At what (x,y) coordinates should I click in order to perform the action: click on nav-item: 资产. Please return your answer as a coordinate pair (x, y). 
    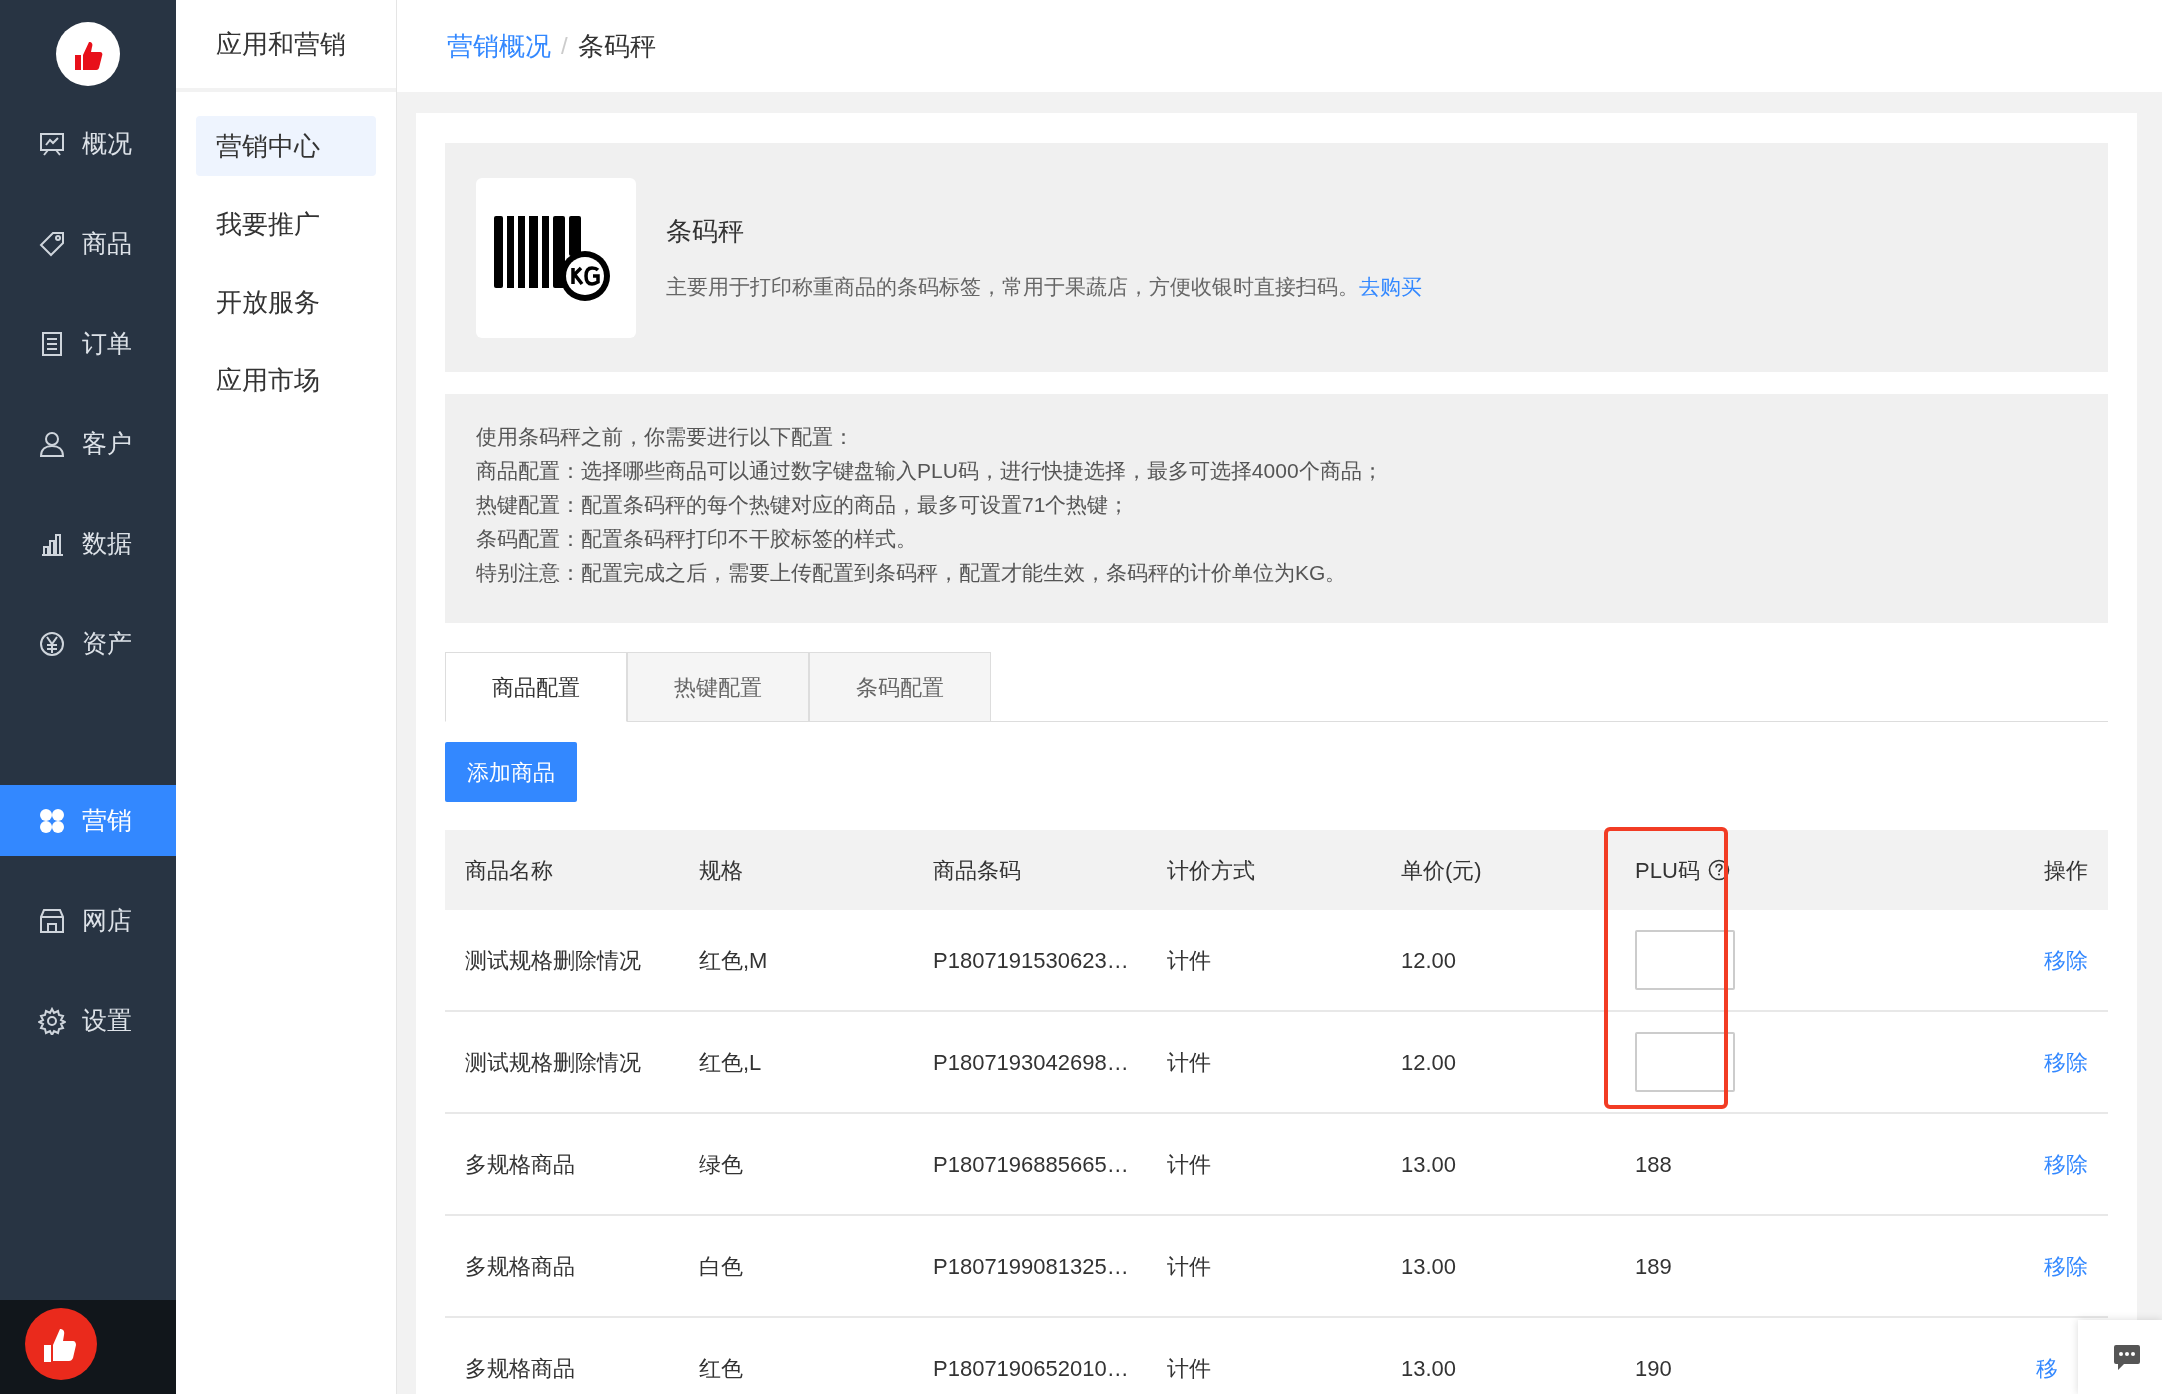
    Looking at the image, I should click on (88, 643).